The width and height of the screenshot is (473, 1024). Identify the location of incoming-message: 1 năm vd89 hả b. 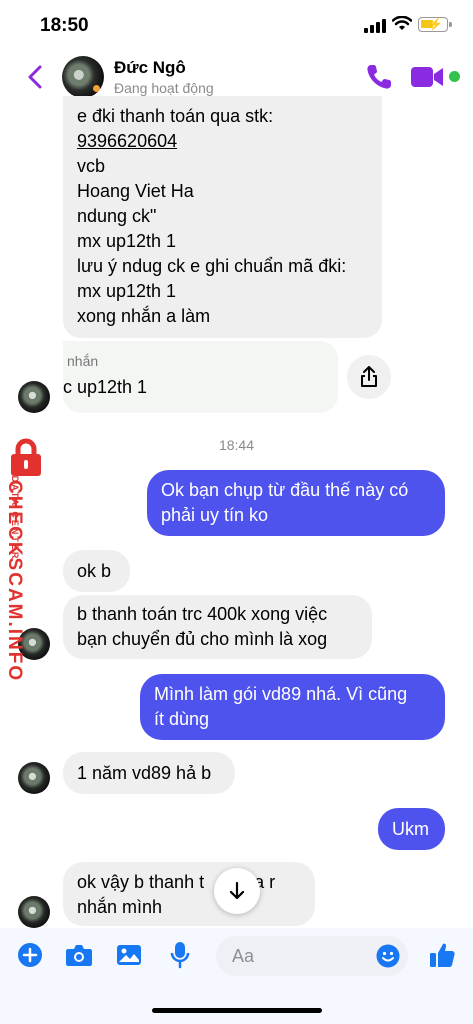
(149, 773).